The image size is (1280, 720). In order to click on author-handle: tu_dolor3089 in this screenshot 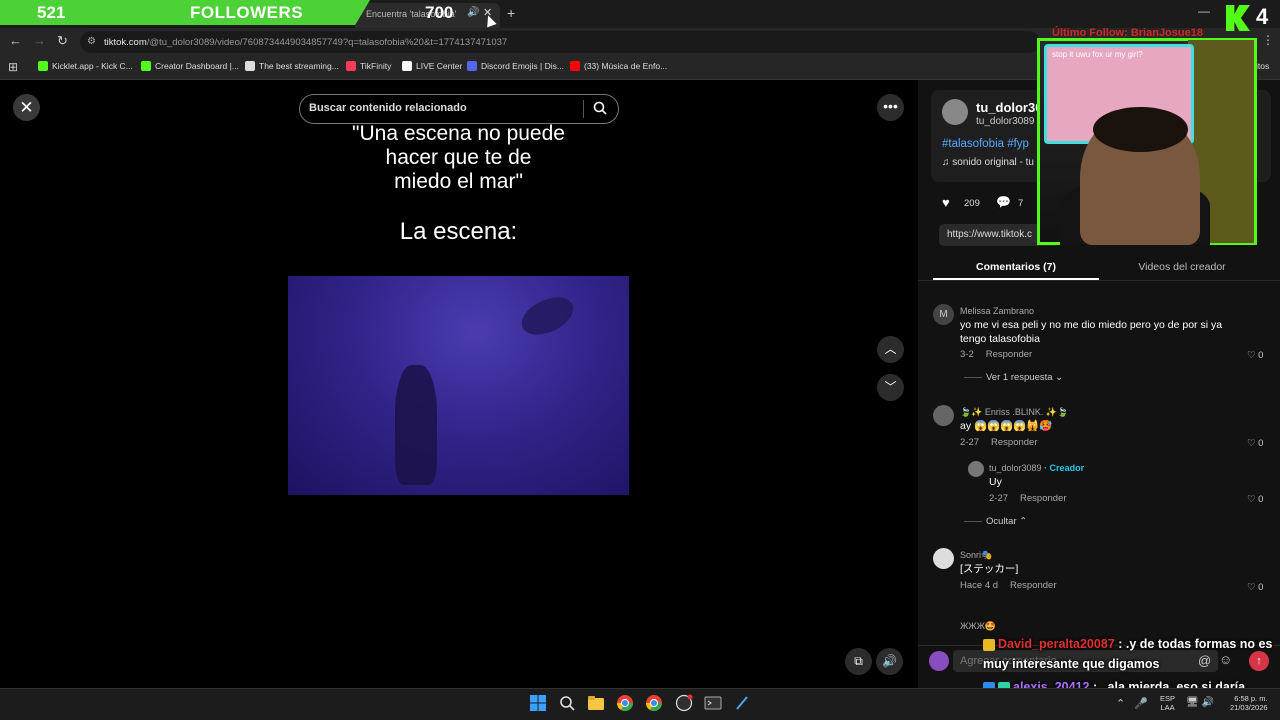, I will do `click(1005, 121)`.